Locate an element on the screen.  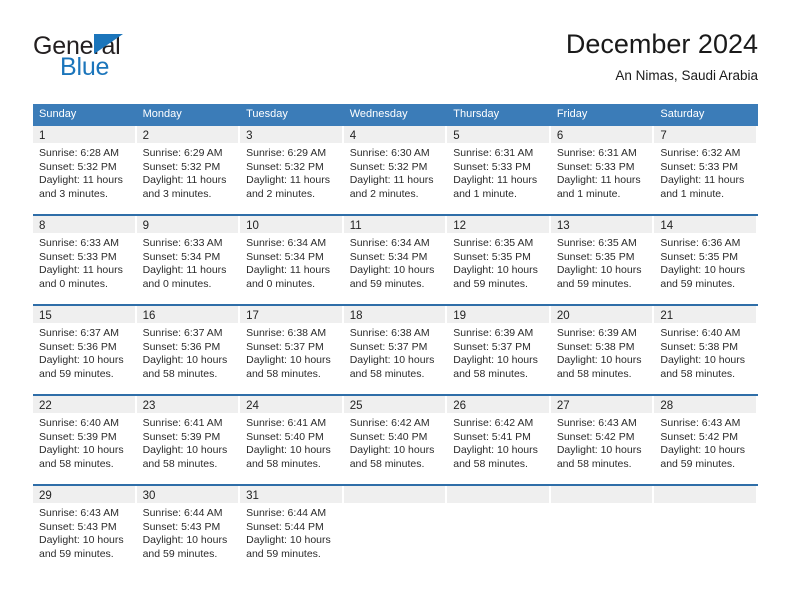
sunset-text: Sunset: 5:32 PM is located at coordinates (181, 166).